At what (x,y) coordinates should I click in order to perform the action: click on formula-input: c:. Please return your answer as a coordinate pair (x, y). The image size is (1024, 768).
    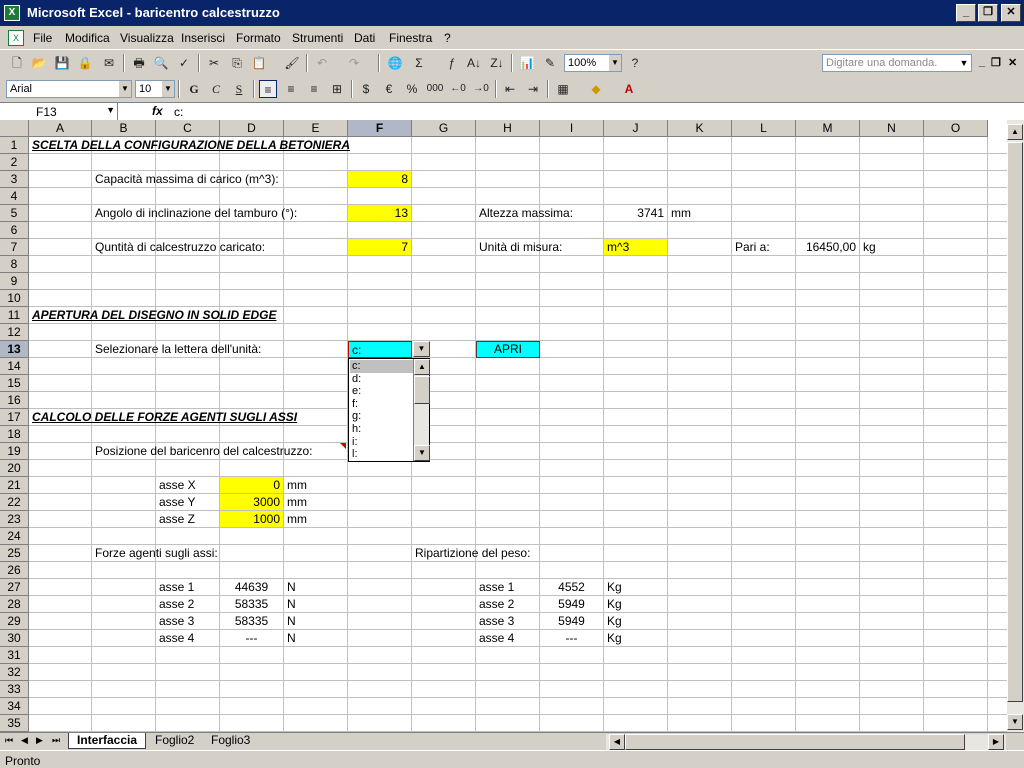
    Looking at the image, I should click on (178, 112).